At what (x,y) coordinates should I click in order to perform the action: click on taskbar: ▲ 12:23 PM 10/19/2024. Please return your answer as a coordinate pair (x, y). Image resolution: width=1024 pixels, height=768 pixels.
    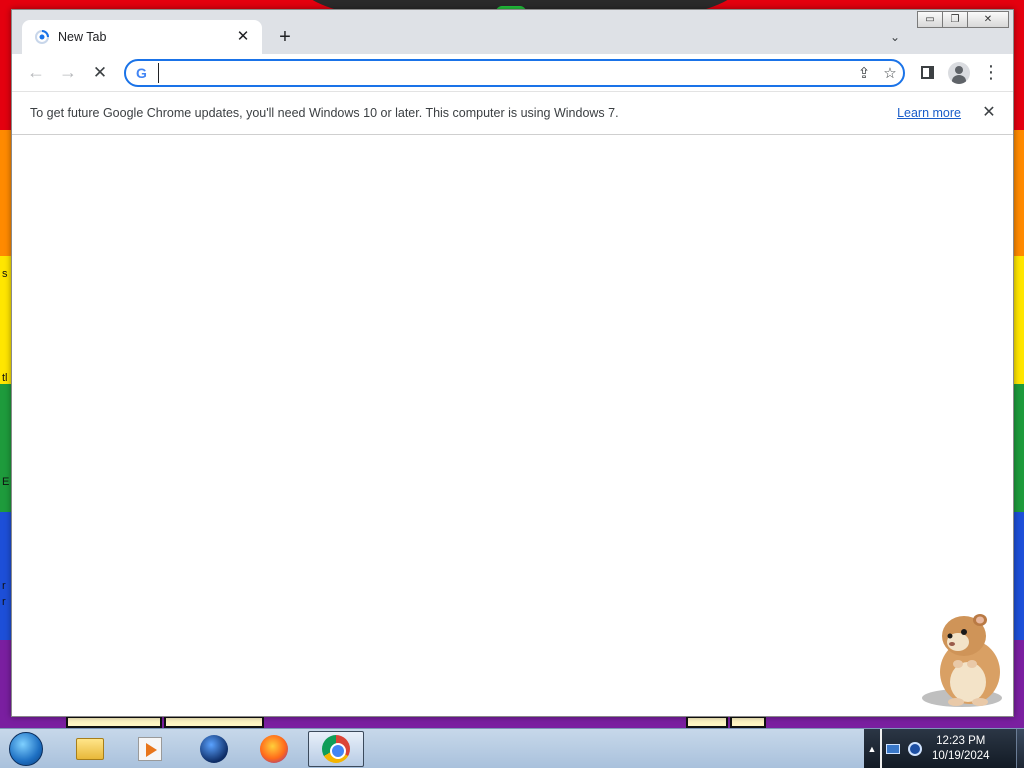
    Looking at the image, I should click on (512, 748).